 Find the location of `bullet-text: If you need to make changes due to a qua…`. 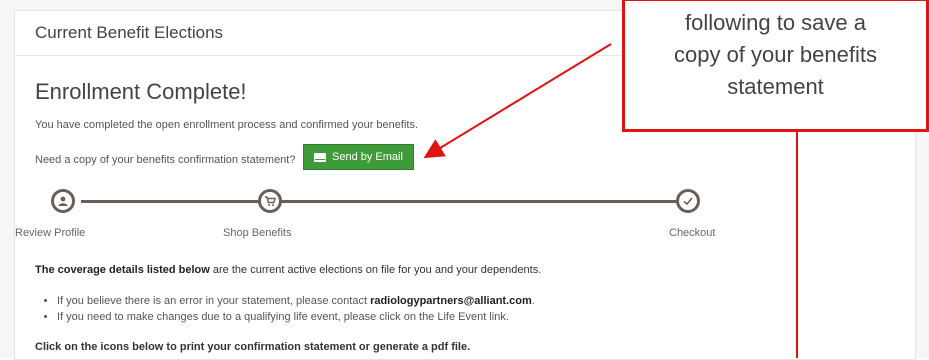

bullet-text: If you need to make changes due to a qua… is located at coordinates (283, 317).